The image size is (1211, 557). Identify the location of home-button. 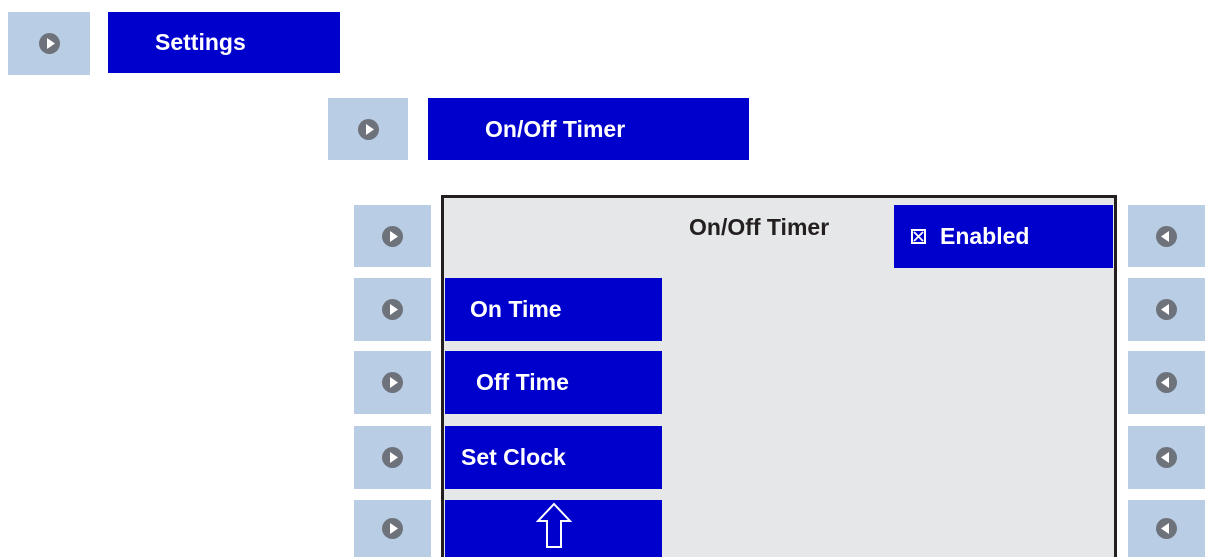
(553, 528).